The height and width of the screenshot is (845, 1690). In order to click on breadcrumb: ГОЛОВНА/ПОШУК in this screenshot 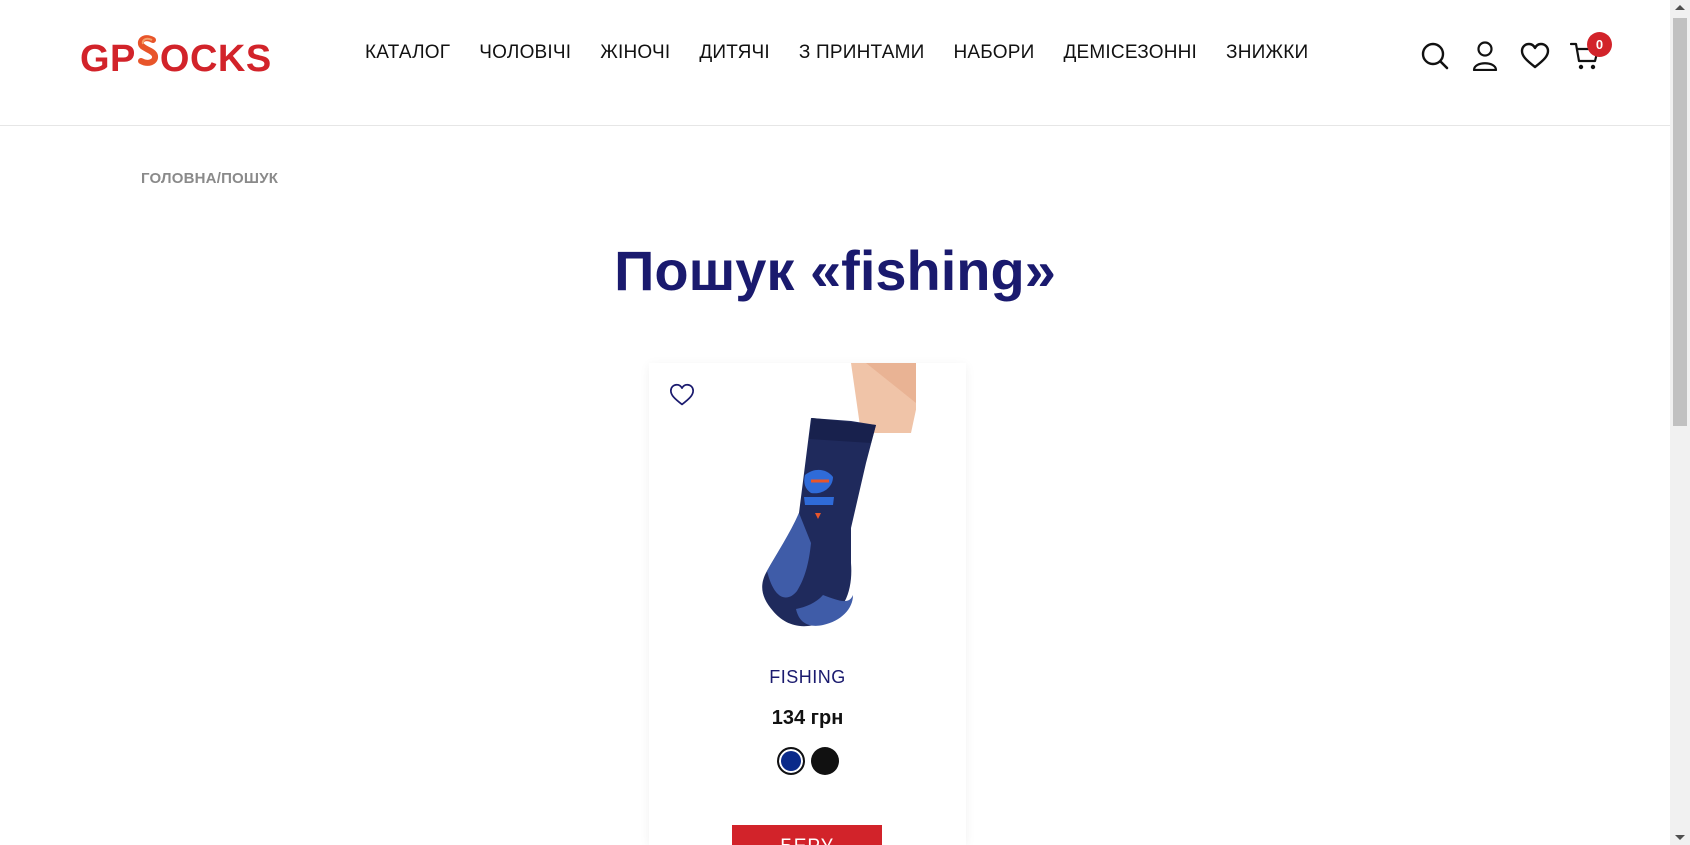, I will do `click(209, 178)`.